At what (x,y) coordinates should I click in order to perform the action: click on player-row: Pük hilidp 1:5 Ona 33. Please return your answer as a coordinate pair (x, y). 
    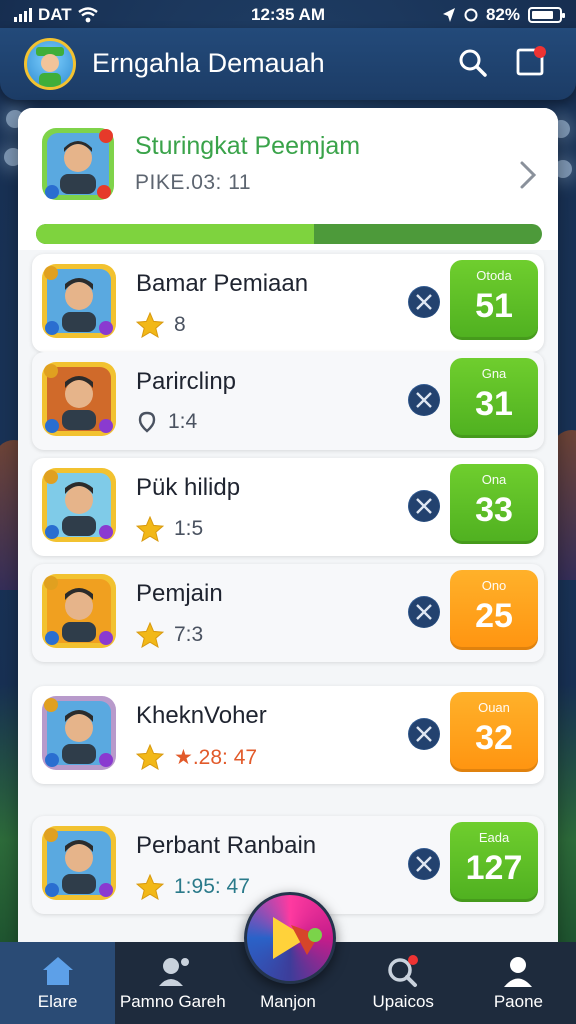
    Looking at the image, I should click on (288, 507).